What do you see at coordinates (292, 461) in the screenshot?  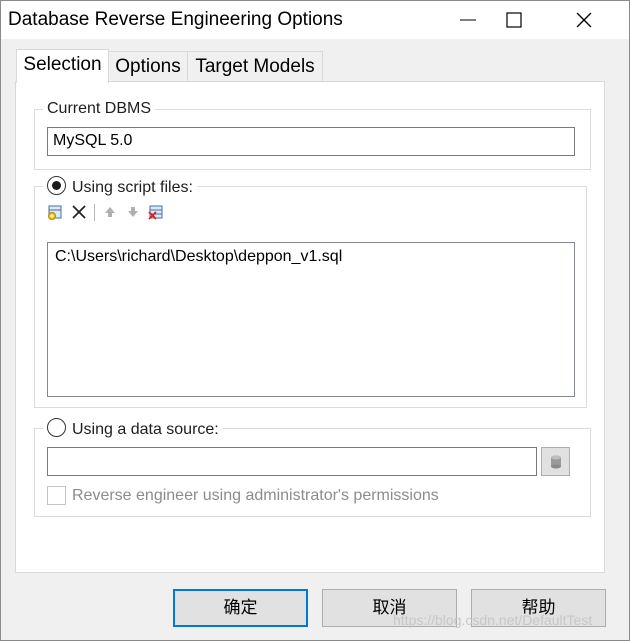 I see `data-source-field` at bounding box center [292, 461].